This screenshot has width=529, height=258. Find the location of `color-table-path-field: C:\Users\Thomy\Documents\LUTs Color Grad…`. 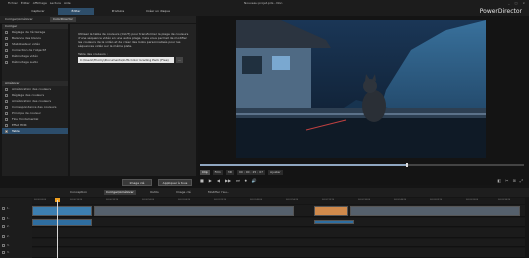

color-table-path-field: C:\Users\Thomy\Documents\LUTs Color Grad… is located at coordinates (126, 60).